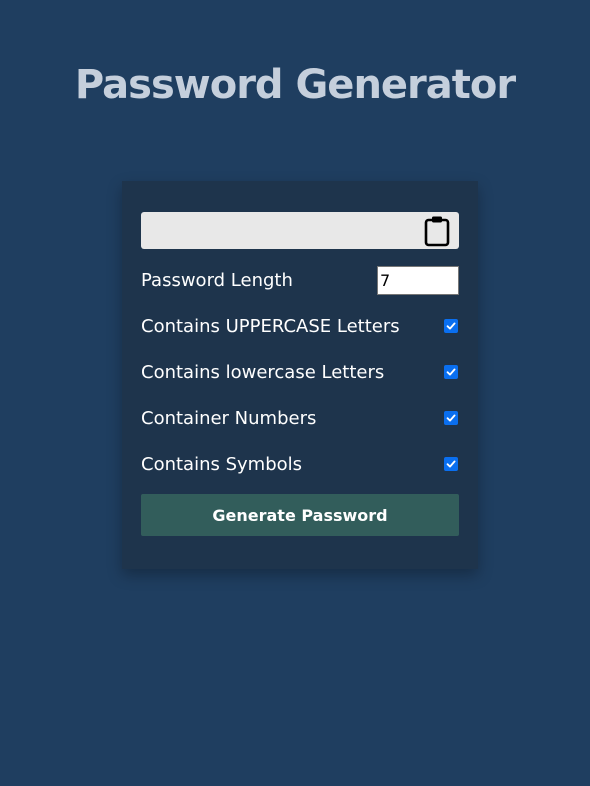 The width and height of the screenshot is (590, 786). What do you see at coordinates (300, 230) in the screenshot?
I see `password-result-box` at bounding box center [300, 230].